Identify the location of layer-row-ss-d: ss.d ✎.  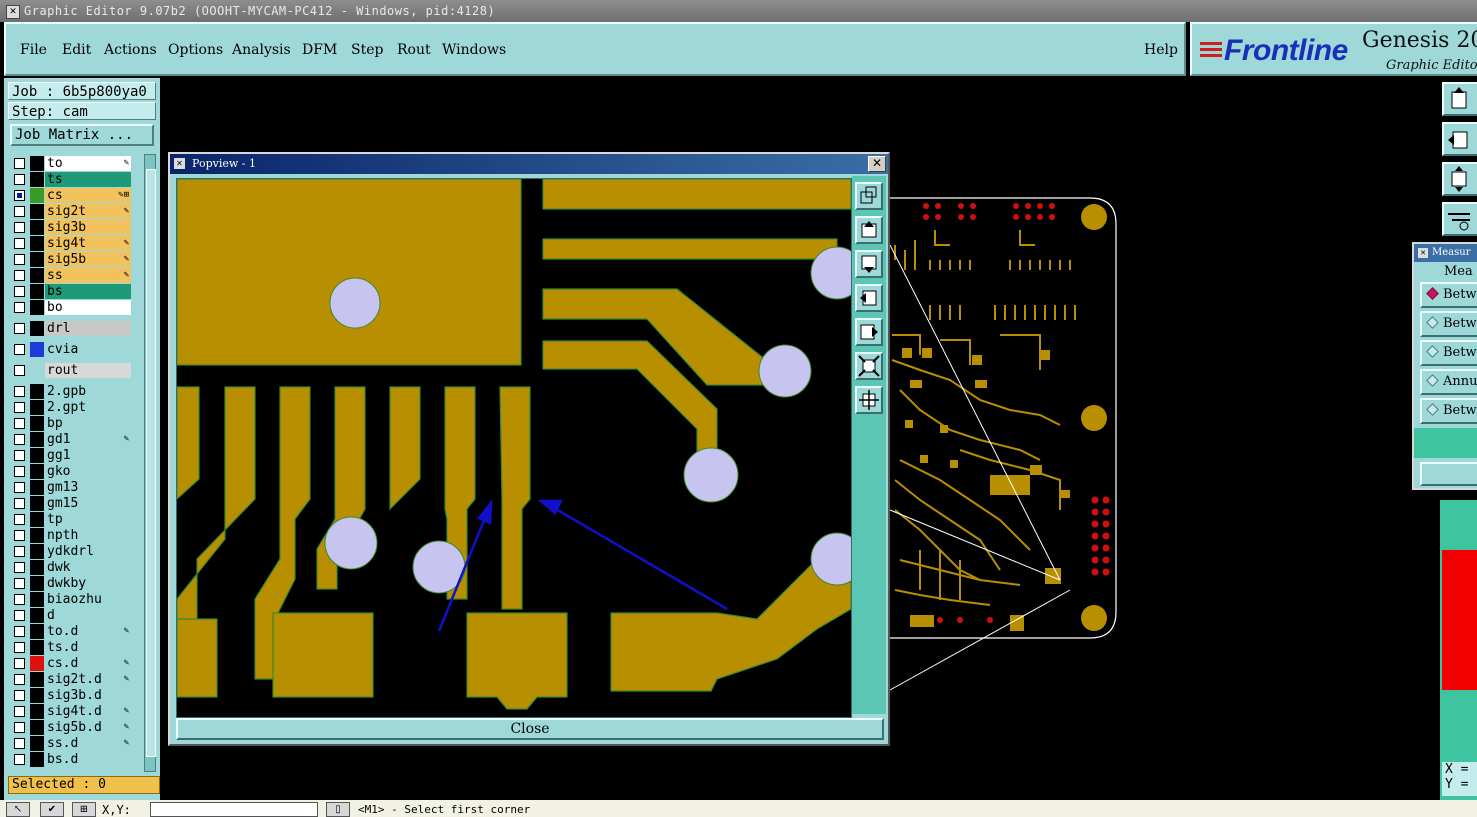
(71, 743).